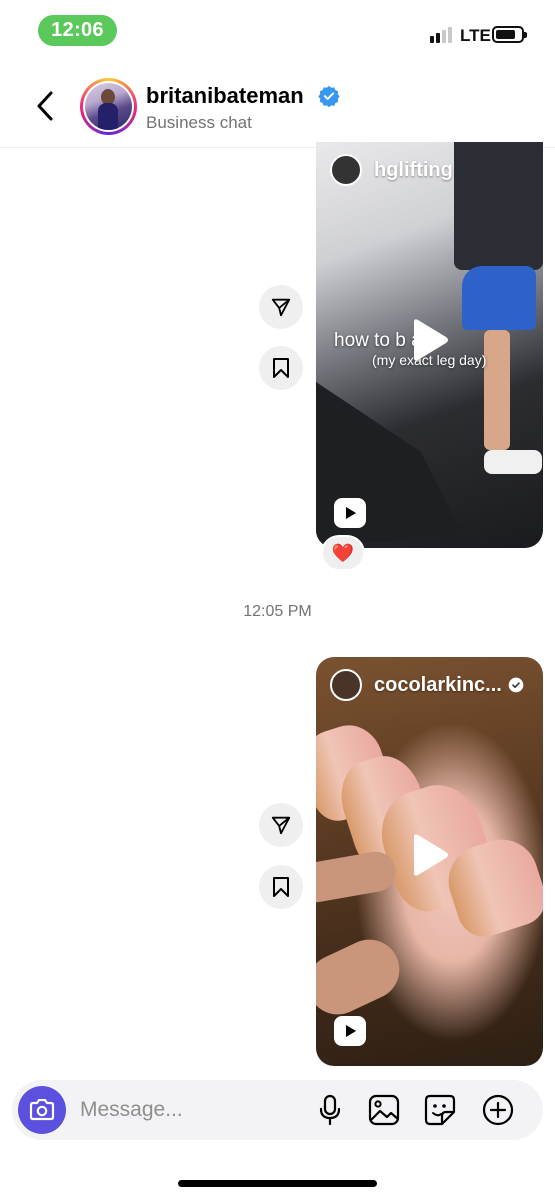 The image size is (555, 1200). I want to click on network-label: LTE, so click(475, 35).